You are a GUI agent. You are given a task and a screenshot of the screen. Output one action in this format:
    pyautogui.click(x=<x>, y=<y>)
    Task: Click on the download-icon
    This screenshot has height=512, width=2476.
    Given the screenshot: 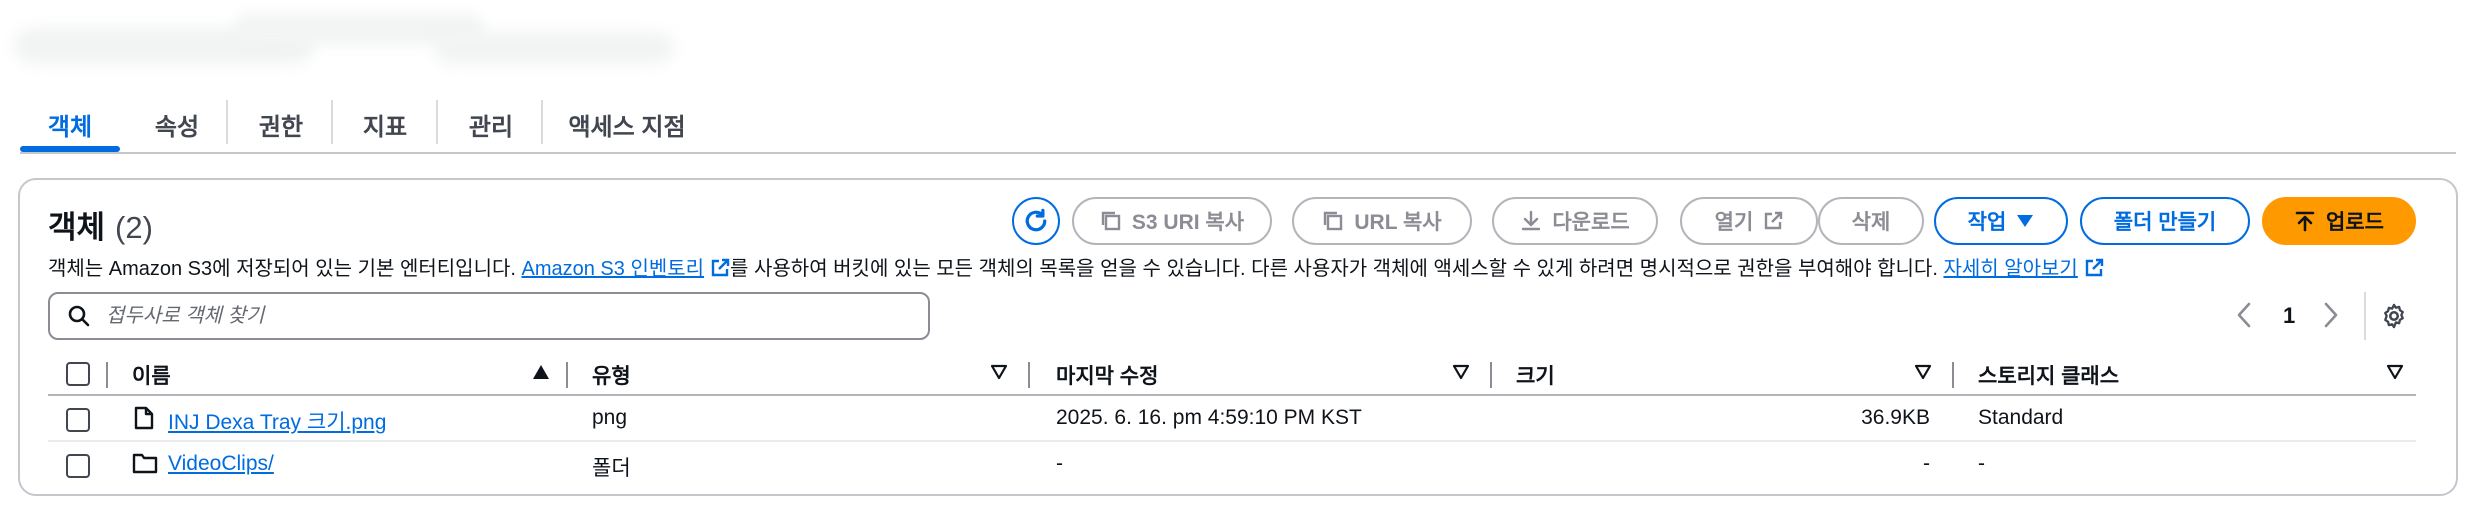 What is the action you would take?
    pyautogui.click(x=1531, y=220)
    